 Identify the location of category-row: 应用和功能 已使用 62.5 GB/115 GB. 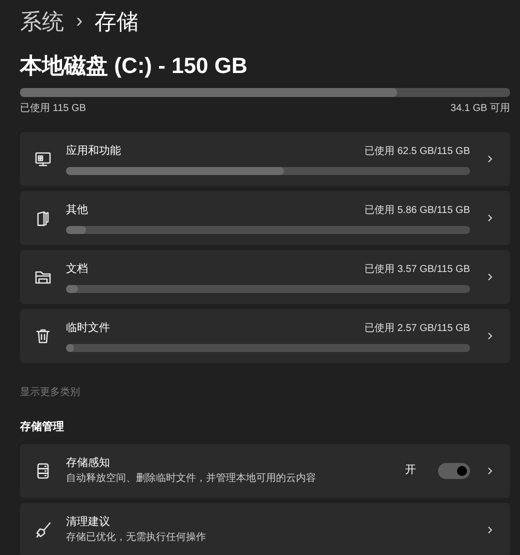
(265, 159).